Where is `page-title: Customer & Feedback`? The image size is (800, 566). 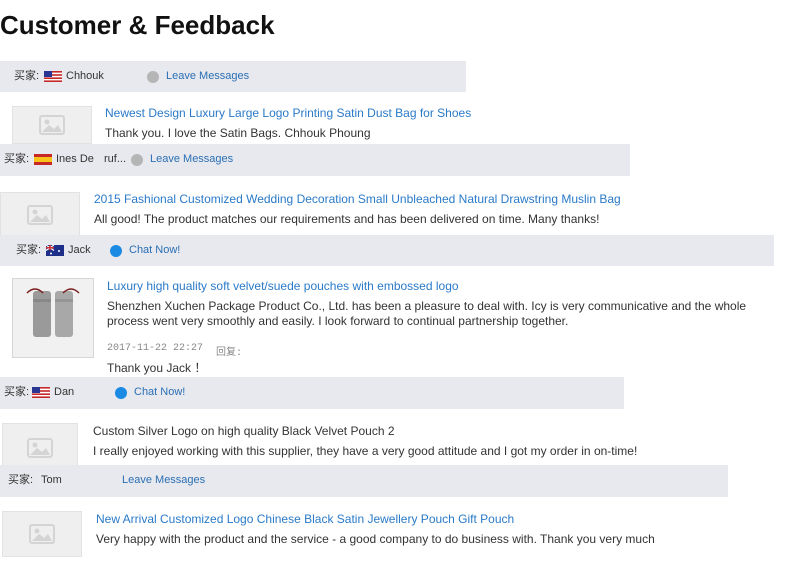 page-title: Customer & Feedback is located at coordinates (137, 25).